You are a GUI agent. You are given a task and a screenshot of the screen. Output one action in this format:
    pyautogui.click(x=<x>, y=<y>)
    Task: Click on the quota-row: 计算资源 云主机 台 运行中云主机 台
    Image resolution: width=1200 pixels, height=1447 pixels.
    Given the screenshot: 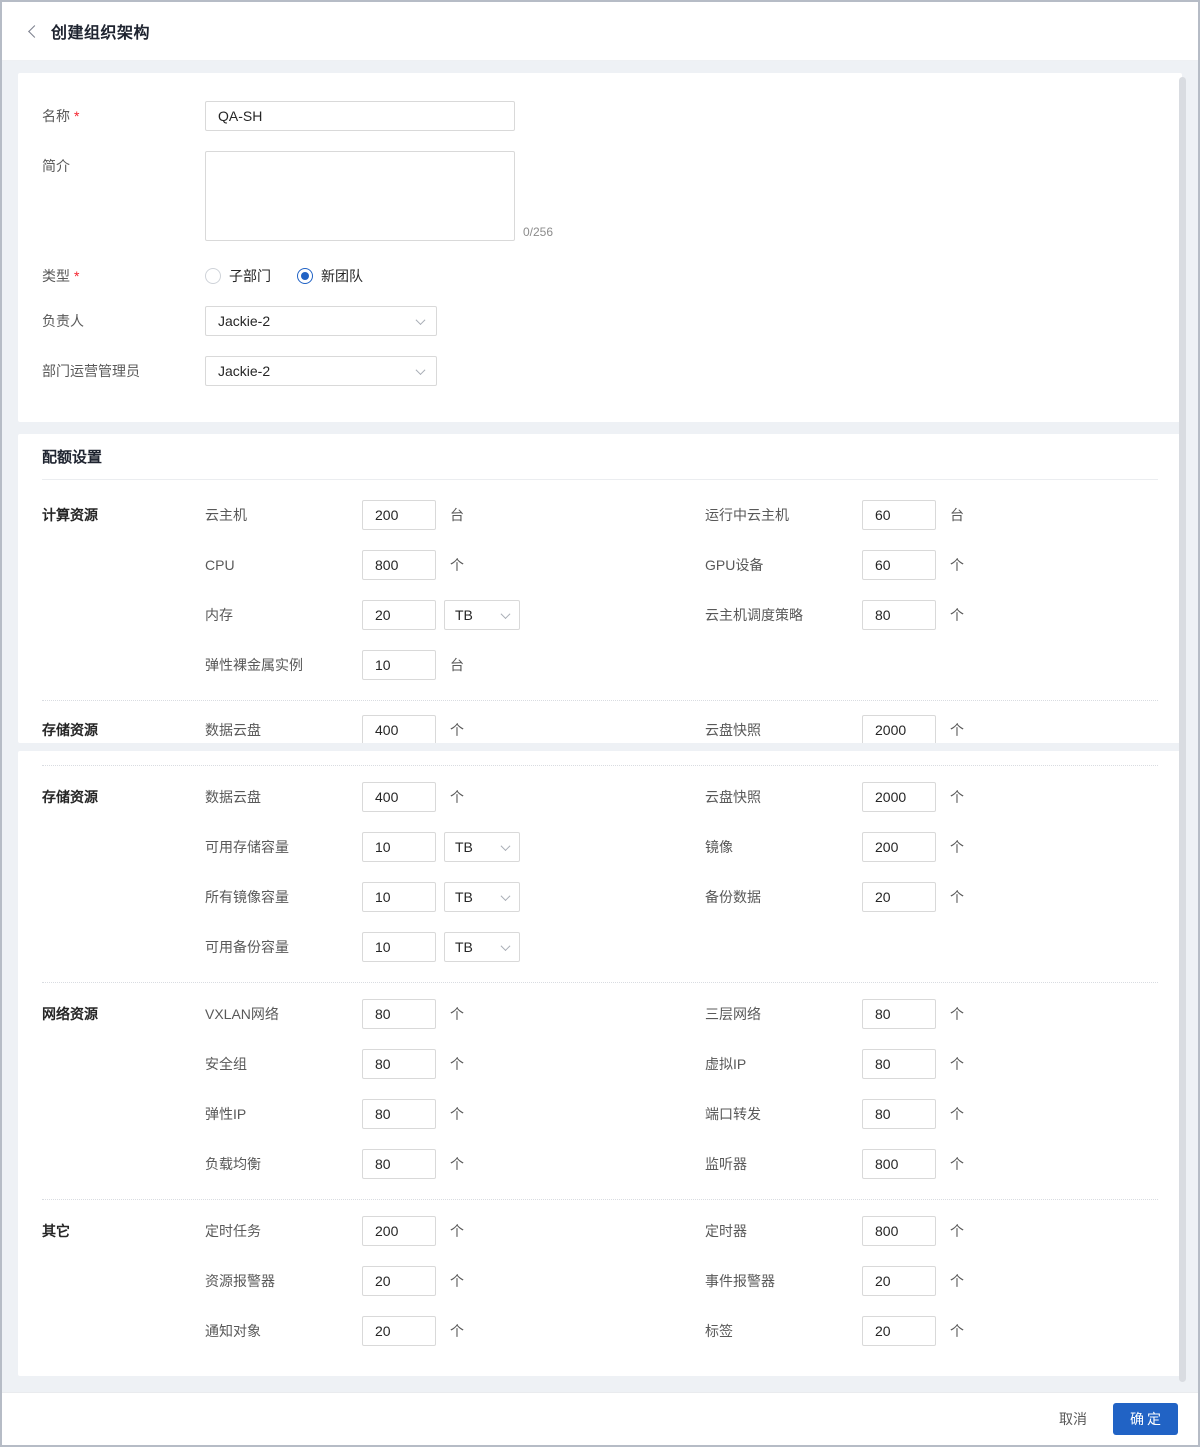 What is the action you would take?
    pyautogui.click(x=600, y=515)
    